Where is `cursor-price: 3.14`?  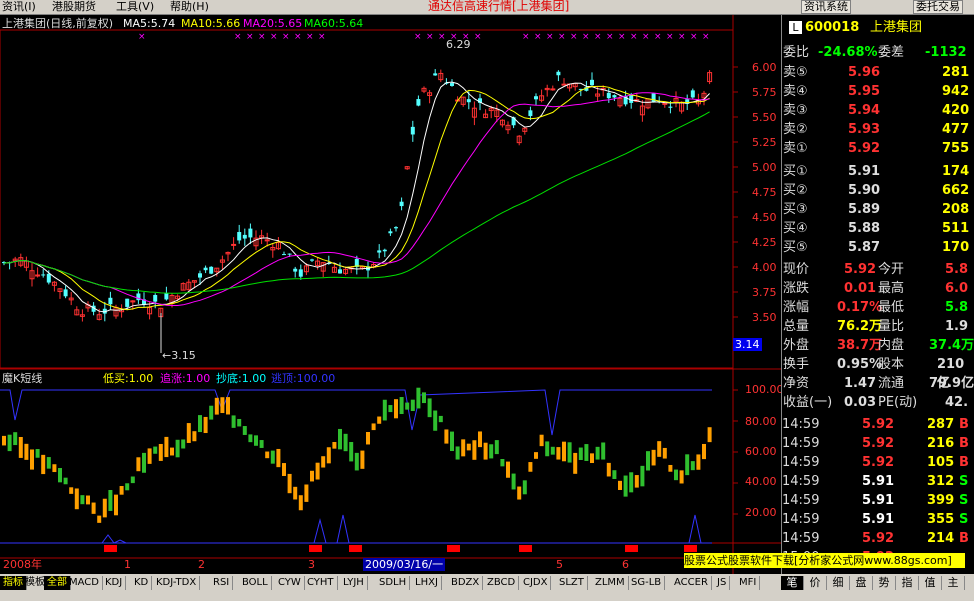
cursor-price: 3.14 is located at coordinates (747, 344).